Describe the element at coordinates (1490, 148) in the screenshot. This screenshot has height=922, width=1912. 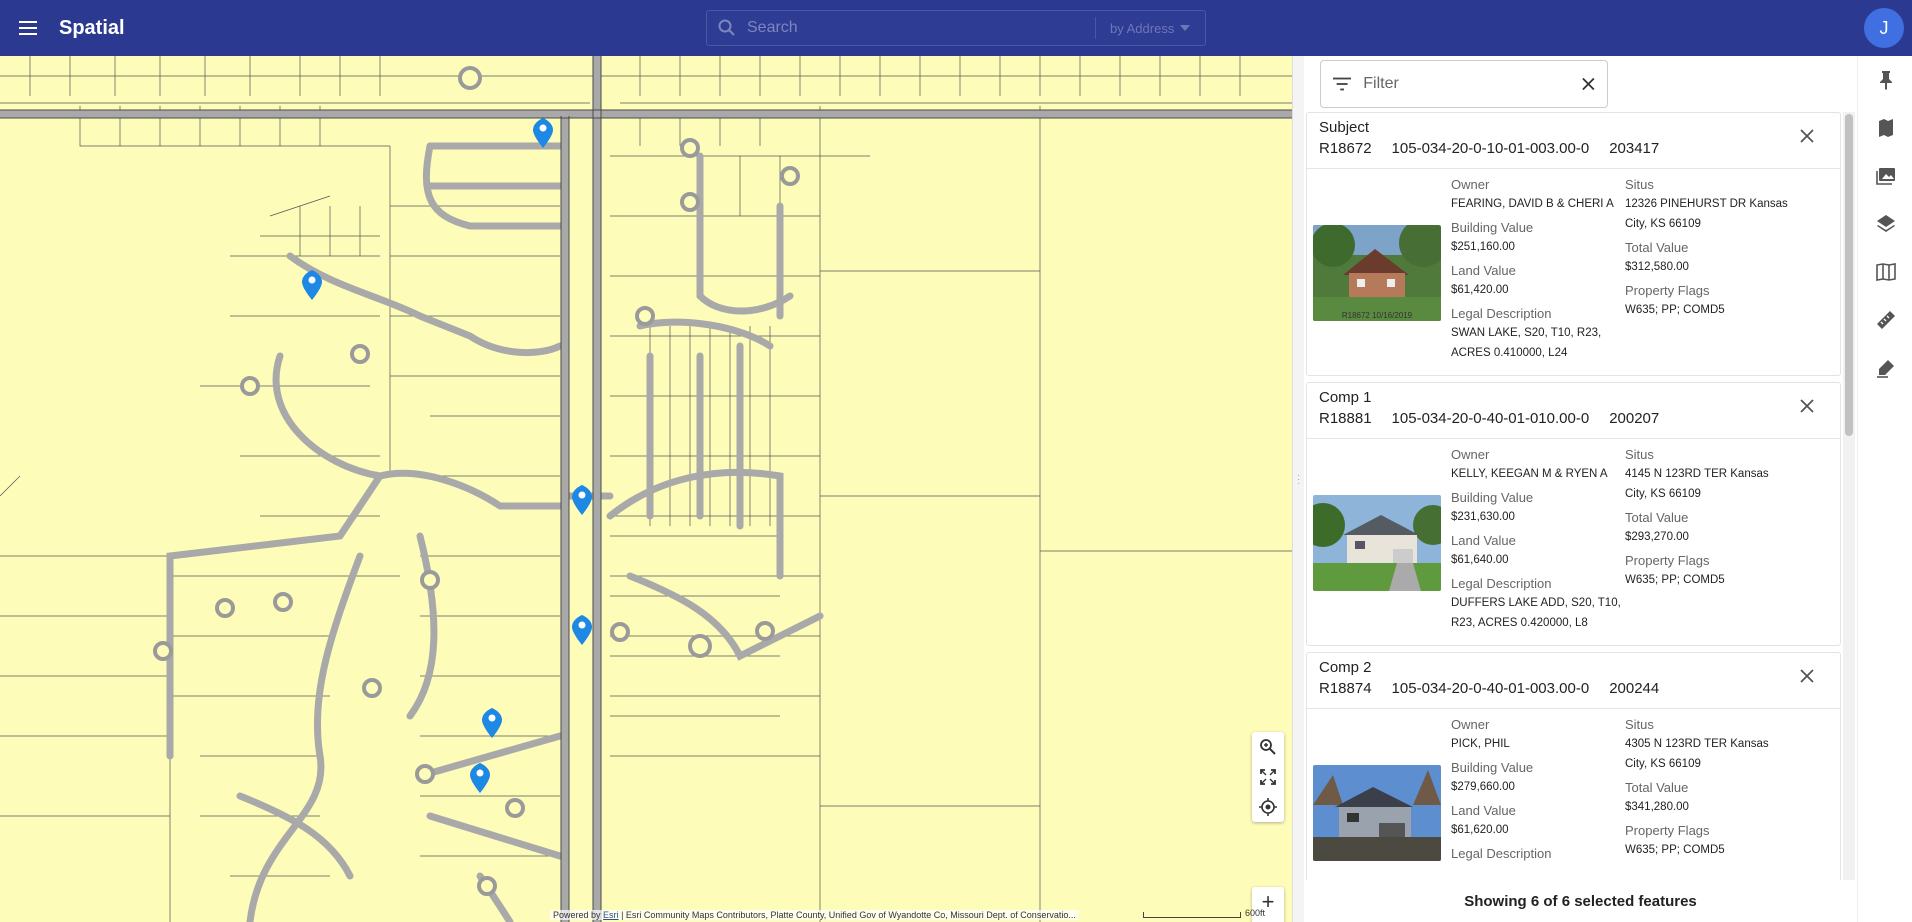
I see `pin-number: 105-034-20-0-10-01-003.00-0` at that location.